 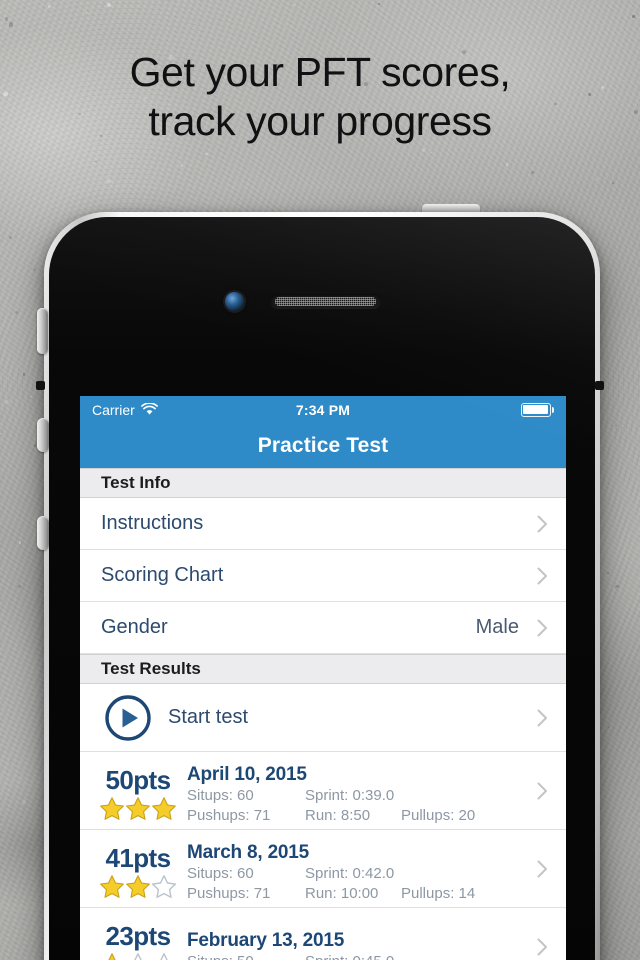 I want to click on result-stat: Sprint: 0:42.0, so click(x=350, y=873).